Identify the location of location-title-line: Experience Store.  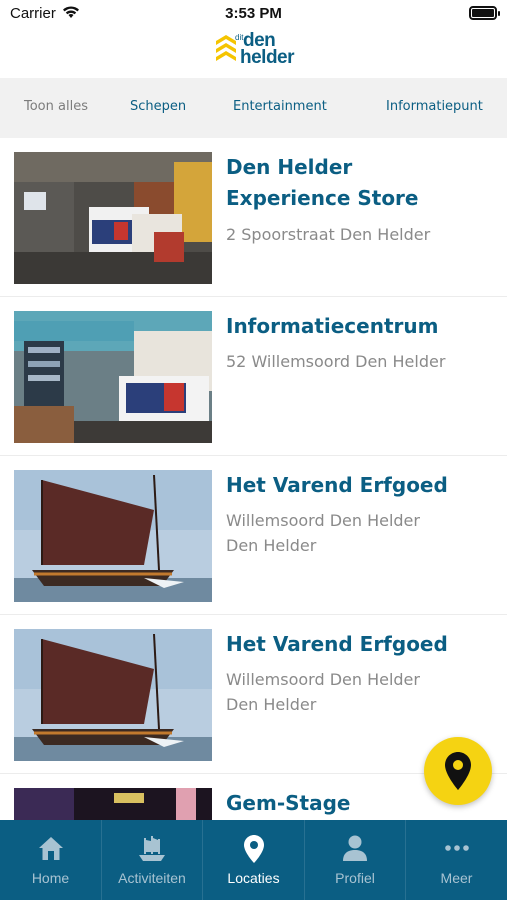
(322, 198).